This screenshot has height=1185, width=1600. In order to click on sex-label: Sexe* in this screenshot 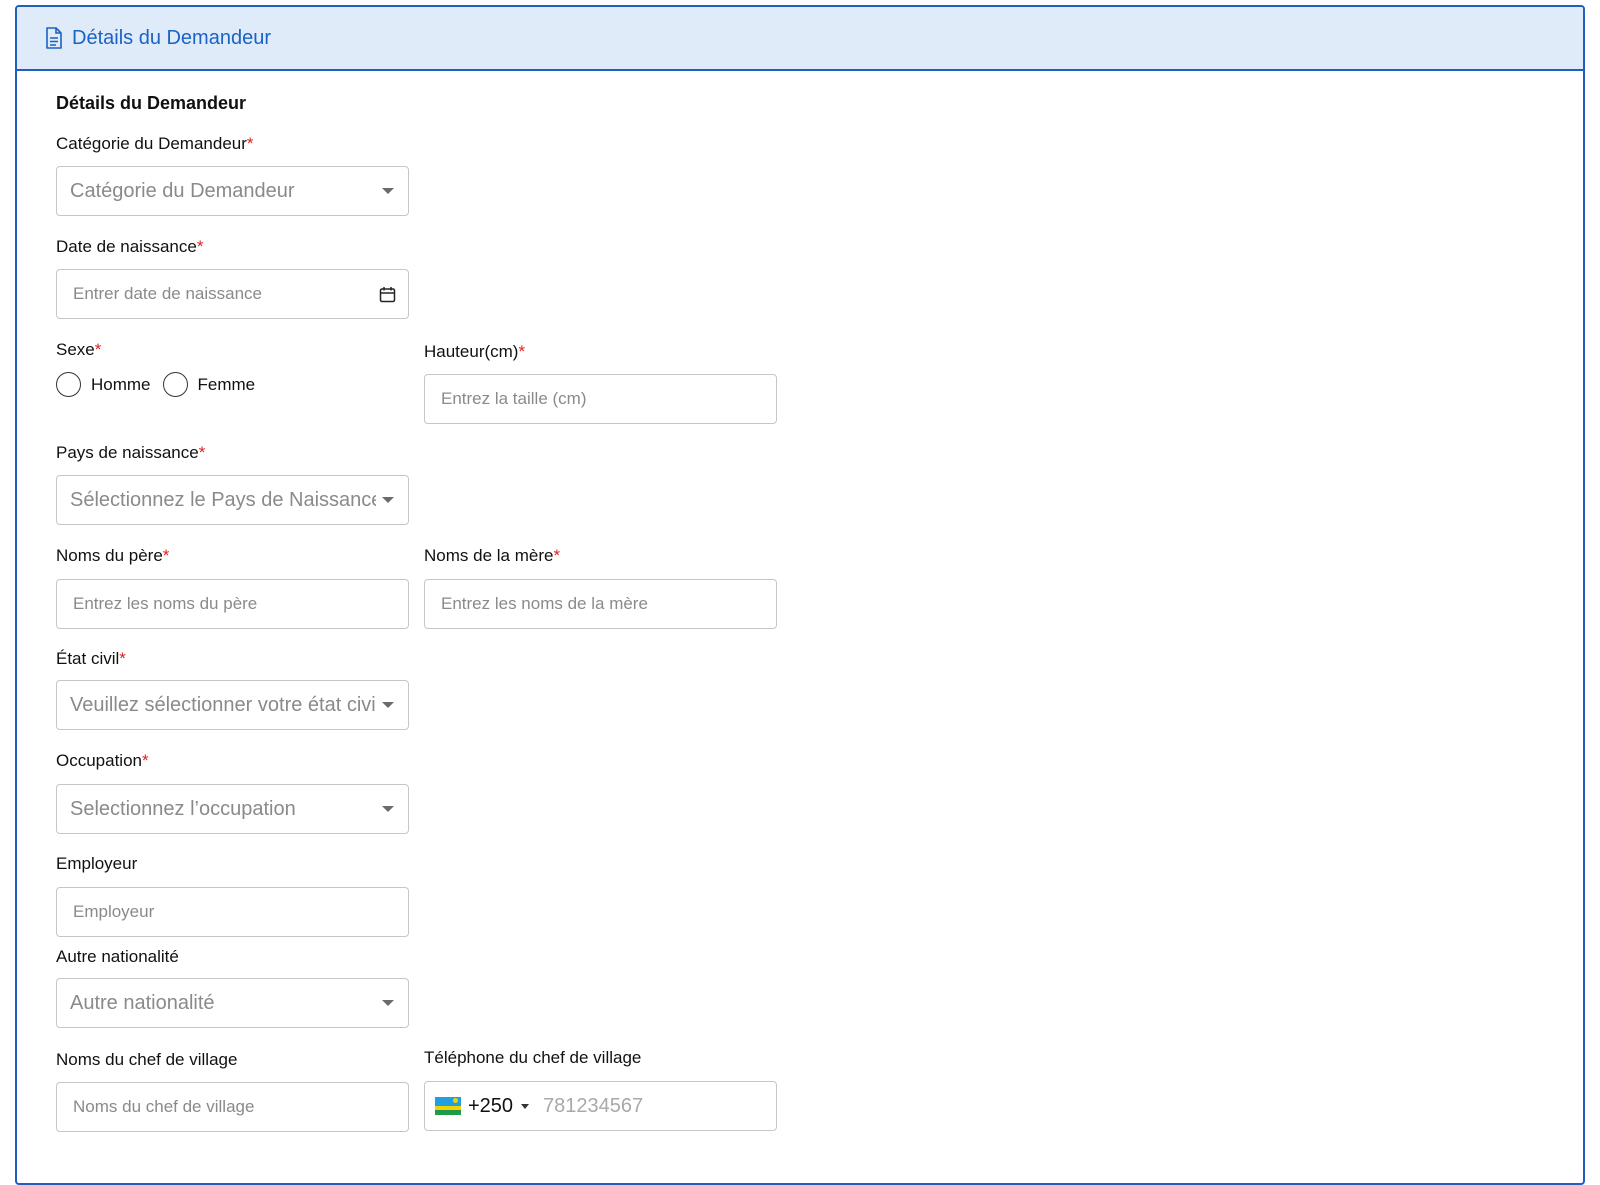, I will do `click(78, 350)`.